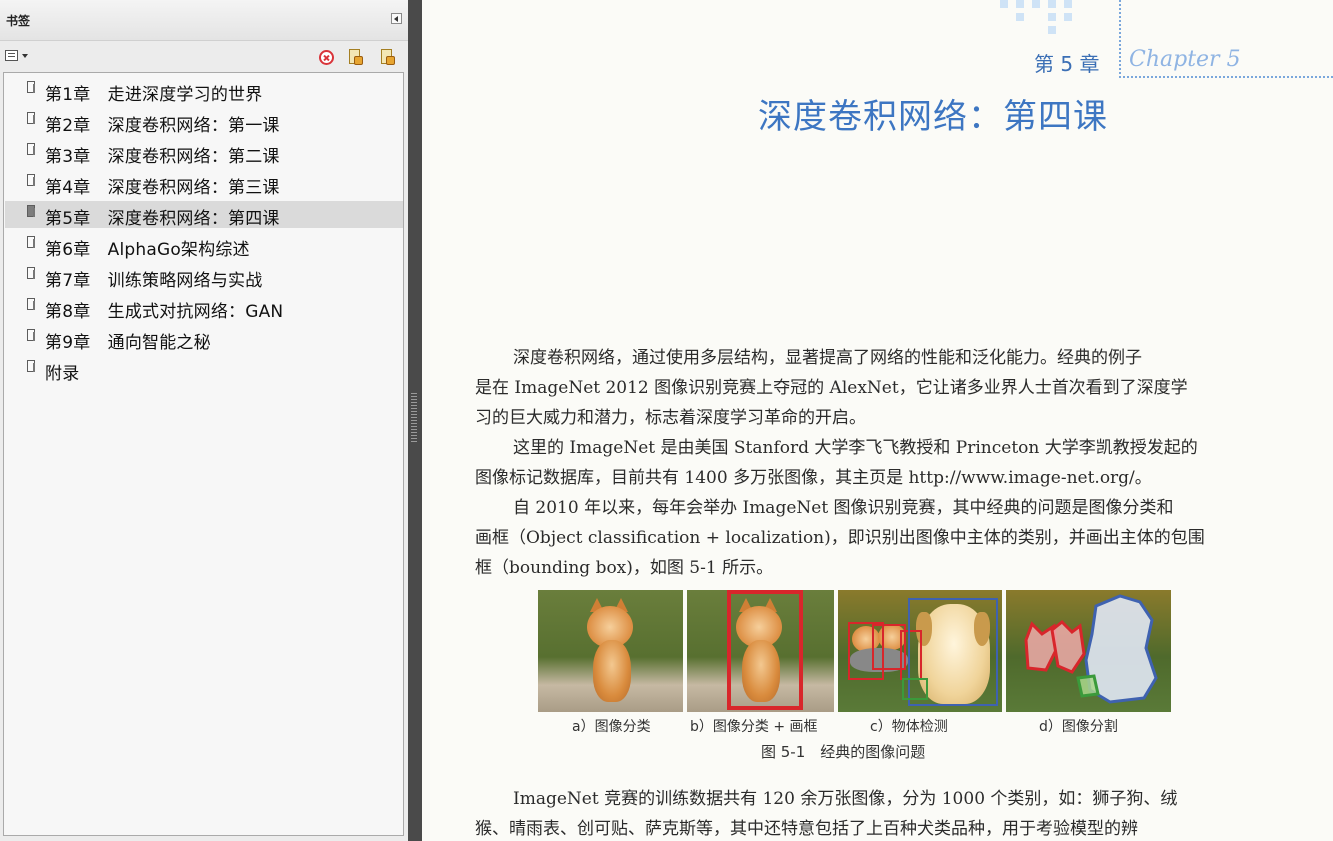  I want to click on bookmark-item: 第8章 生成式对抗网络：GAN, so click(204, 308).